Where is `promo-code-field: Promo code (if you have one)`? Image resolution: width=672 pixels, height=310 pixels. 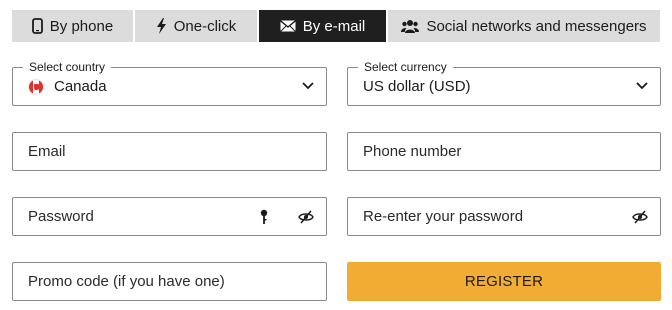
promo-code-field: Promo code (if you have one) is located at coordinates (169, 281).